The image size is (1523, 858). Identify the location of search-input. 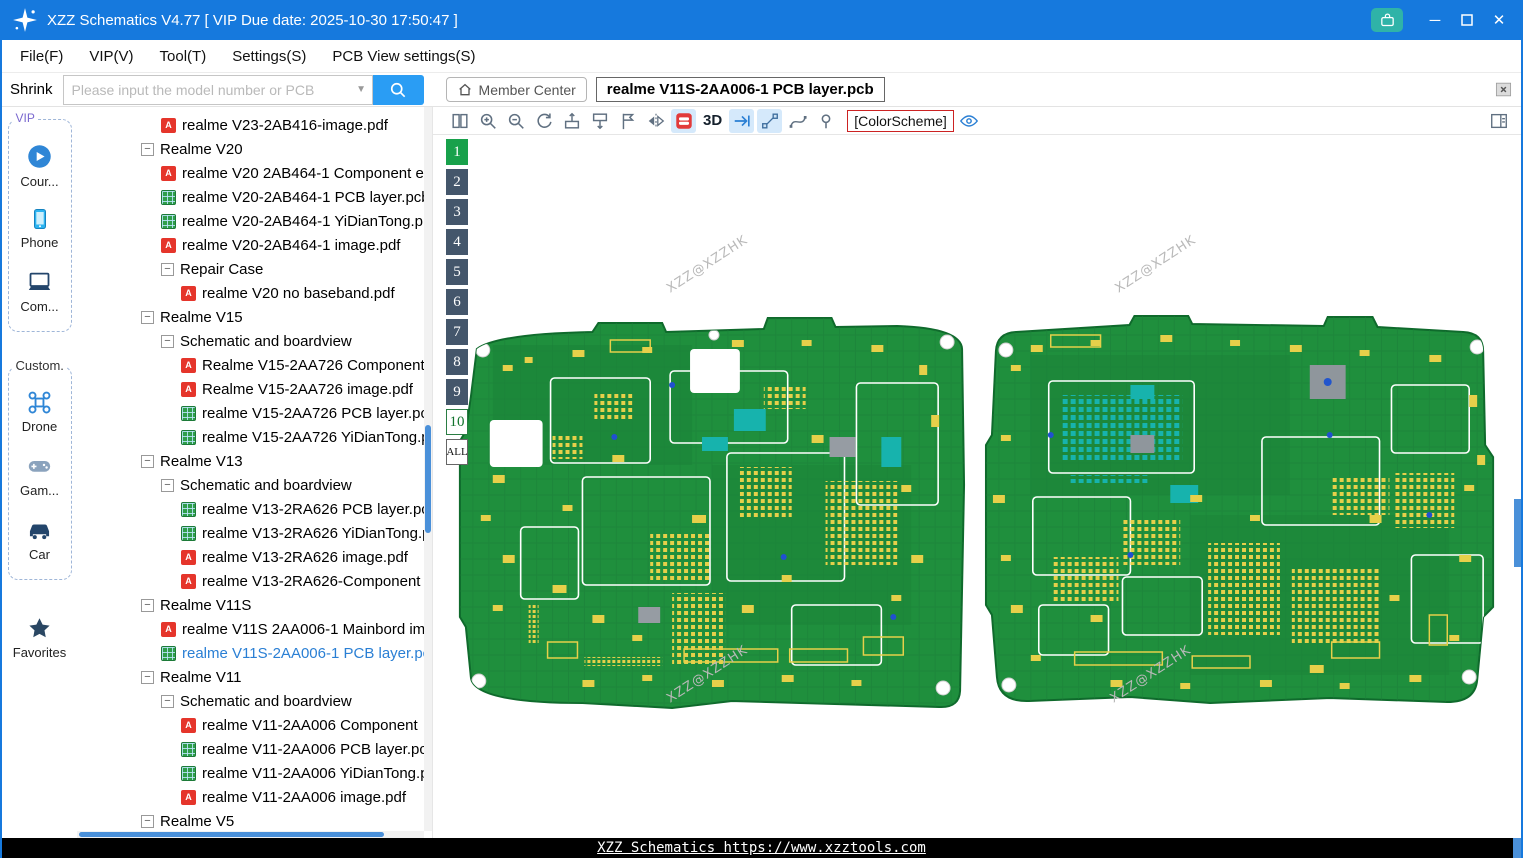
(206, 89).